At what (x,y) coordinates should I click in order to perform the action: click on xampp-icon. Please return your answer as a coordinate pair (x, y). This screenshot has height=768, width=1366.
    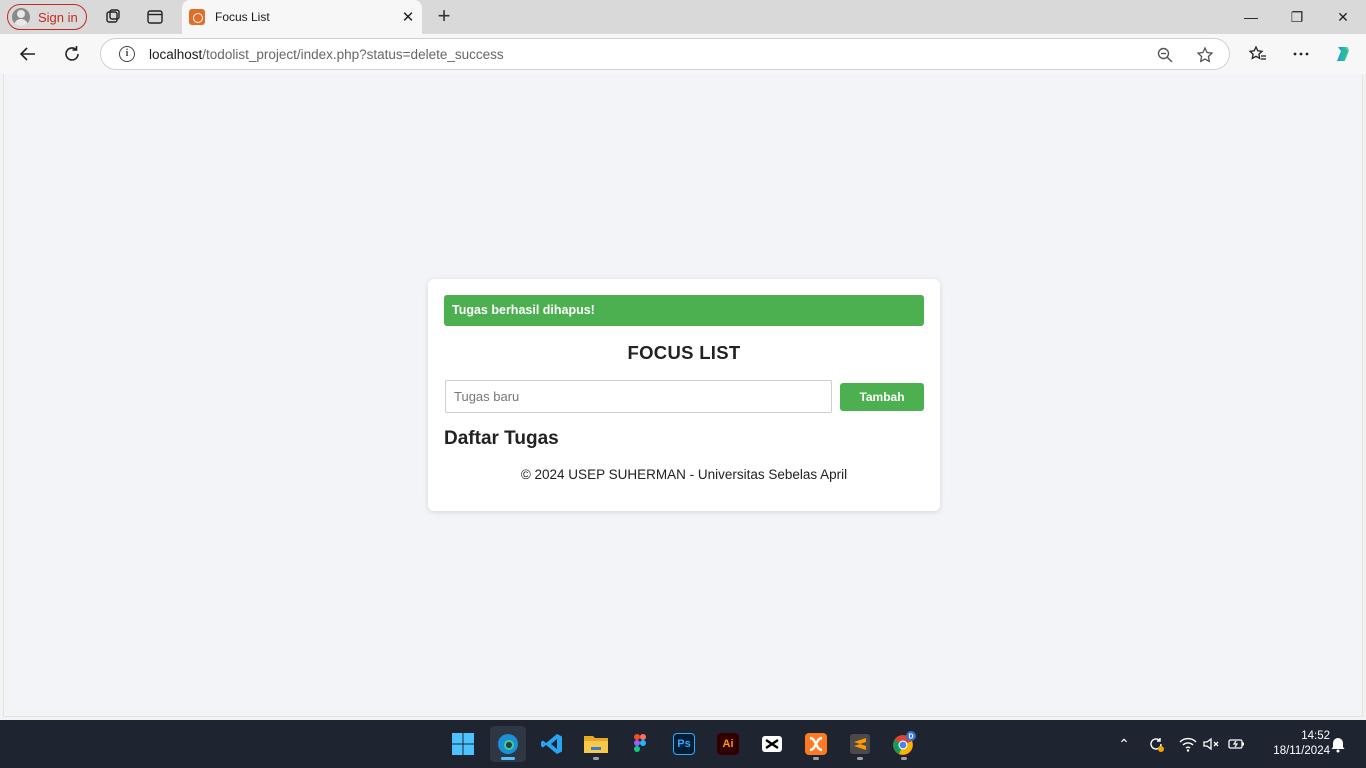
    Looking at the image, I should click on (816, 744).